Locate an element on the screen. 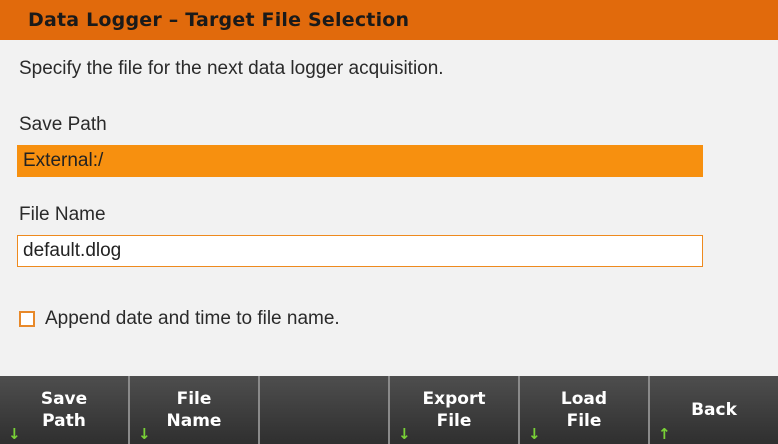 Image resolution: width=778 pixels, height=444 pixels. export-file-softkey: Export File ↓ is located at coordinates (455, 410).